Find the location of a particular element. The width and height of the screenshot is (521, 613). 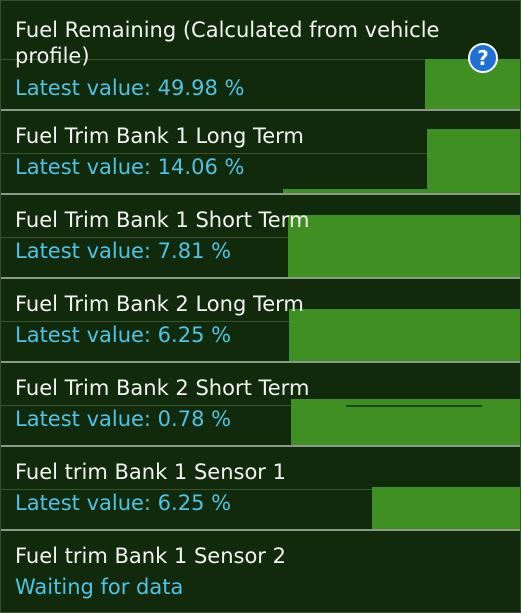

help-icon: ? is located at coordinates (483, 58).